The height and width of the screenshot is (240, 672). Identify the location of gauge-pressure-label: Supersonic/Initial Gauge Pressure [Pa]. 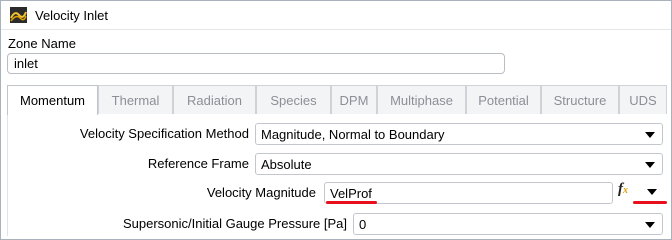
(234, 223).